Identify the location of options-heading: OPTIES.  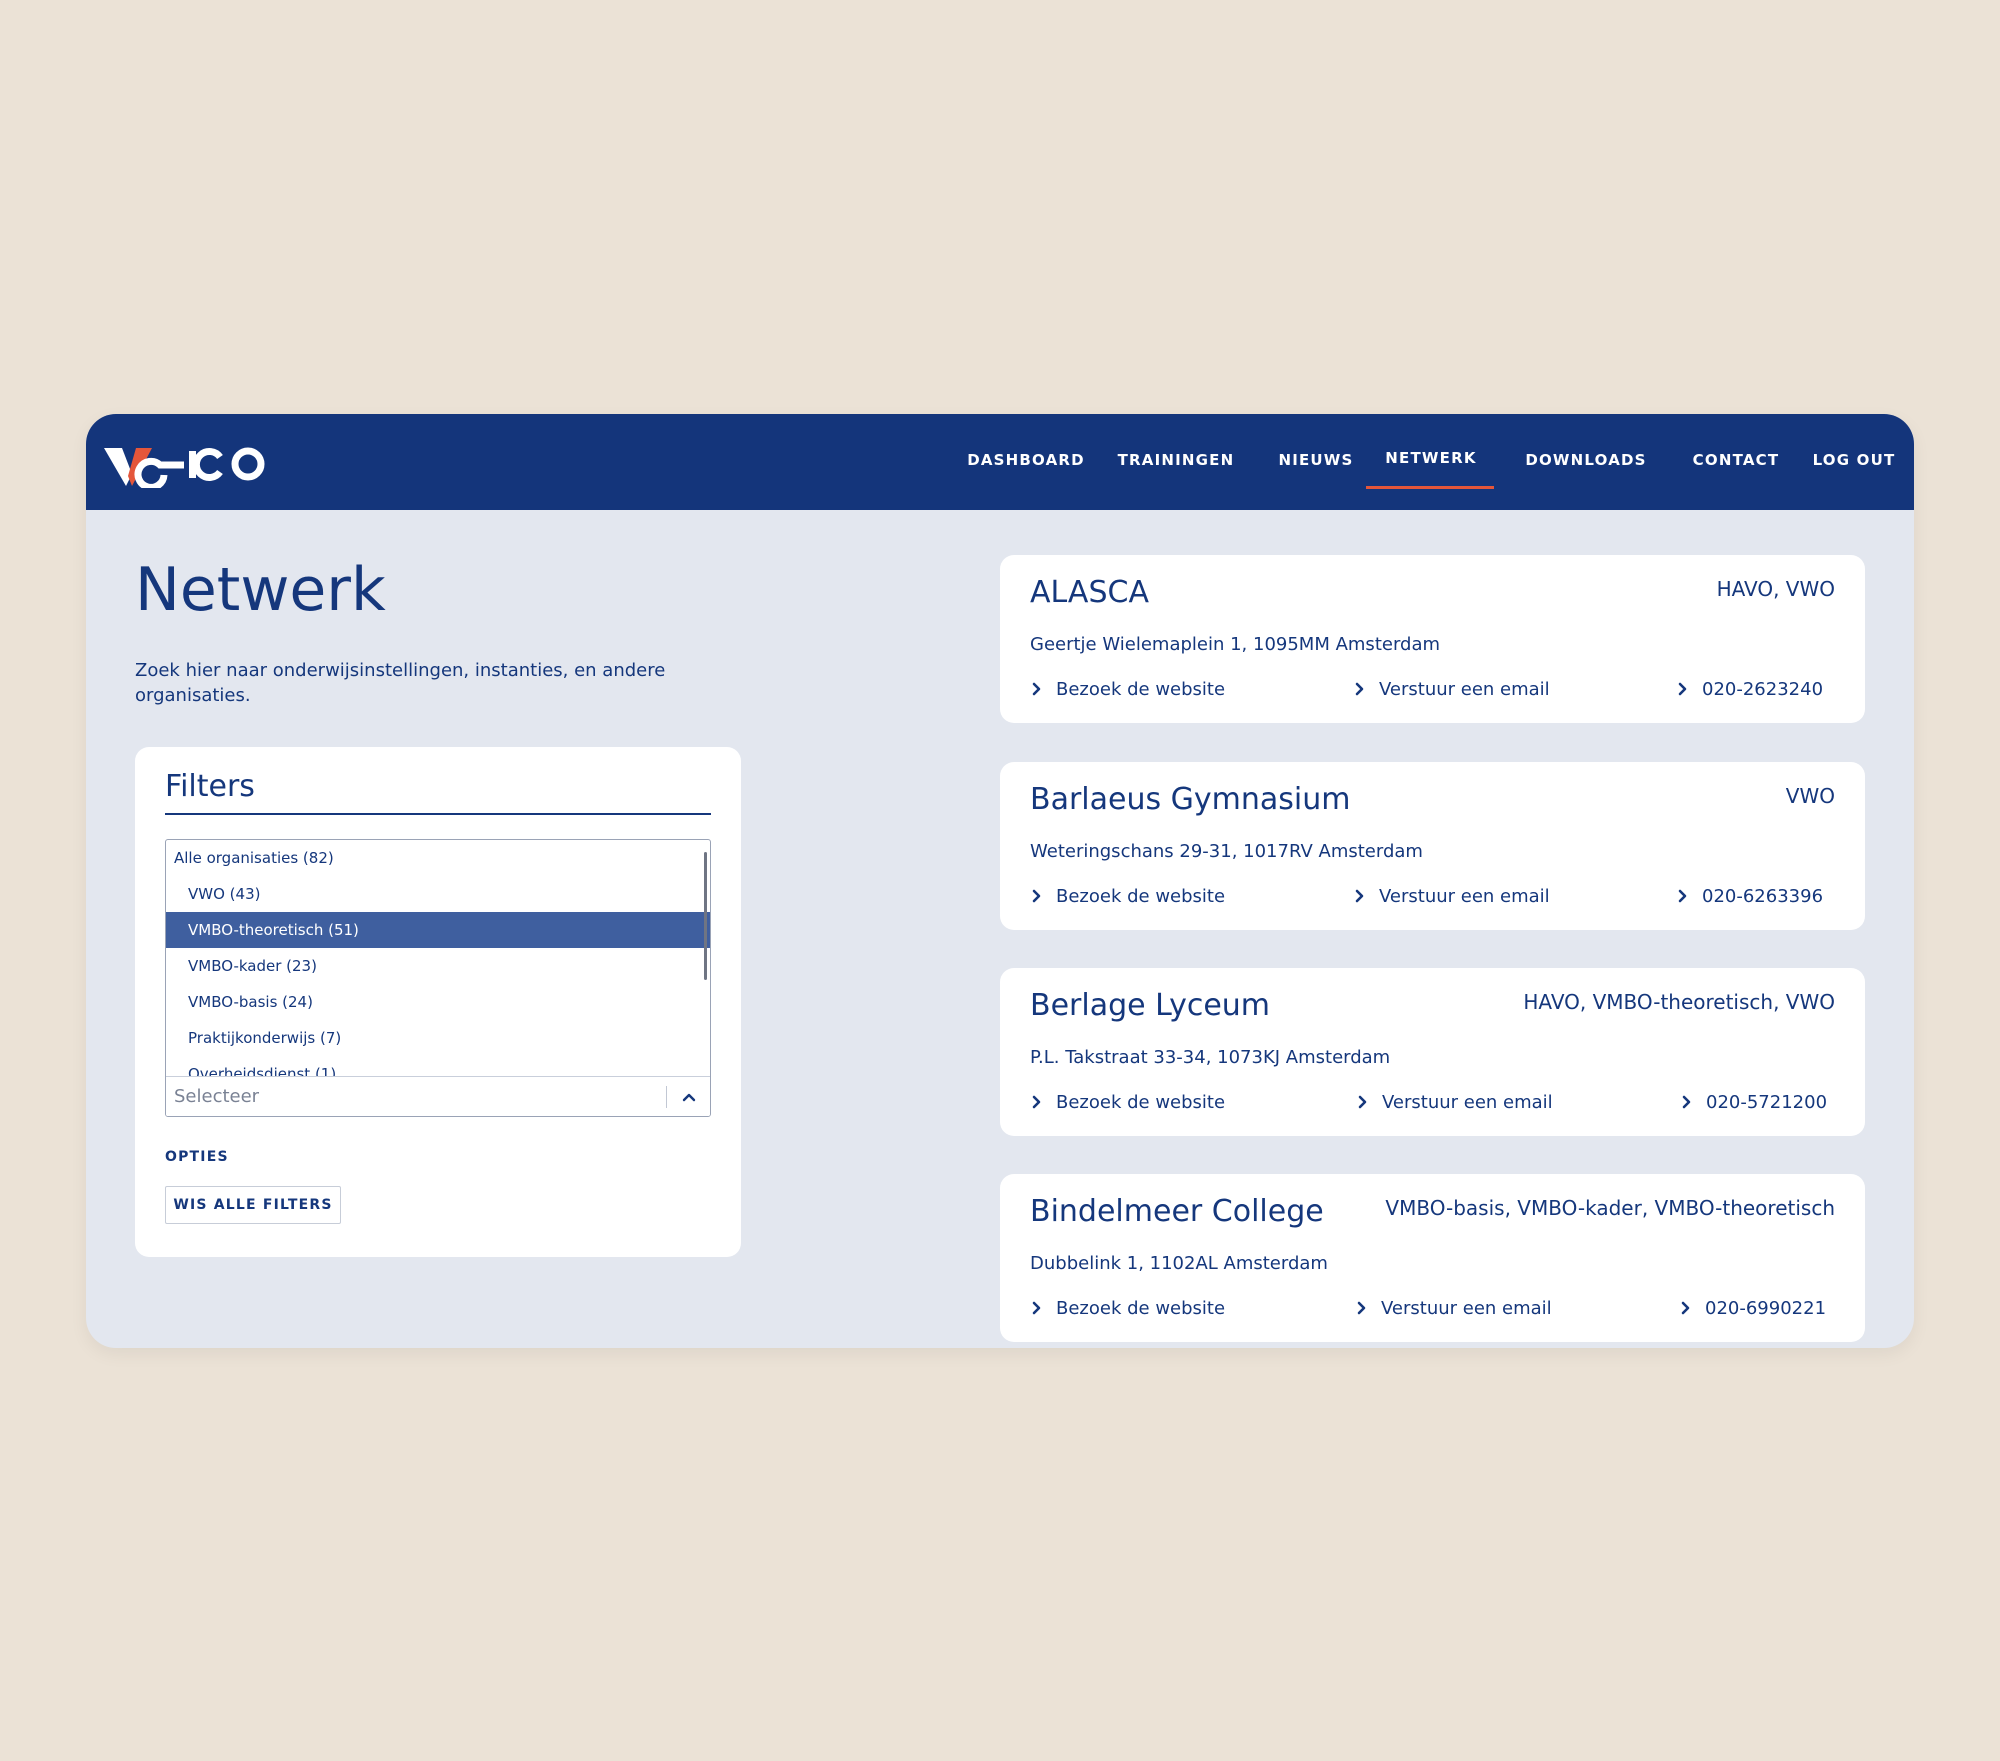
(197, 1157).